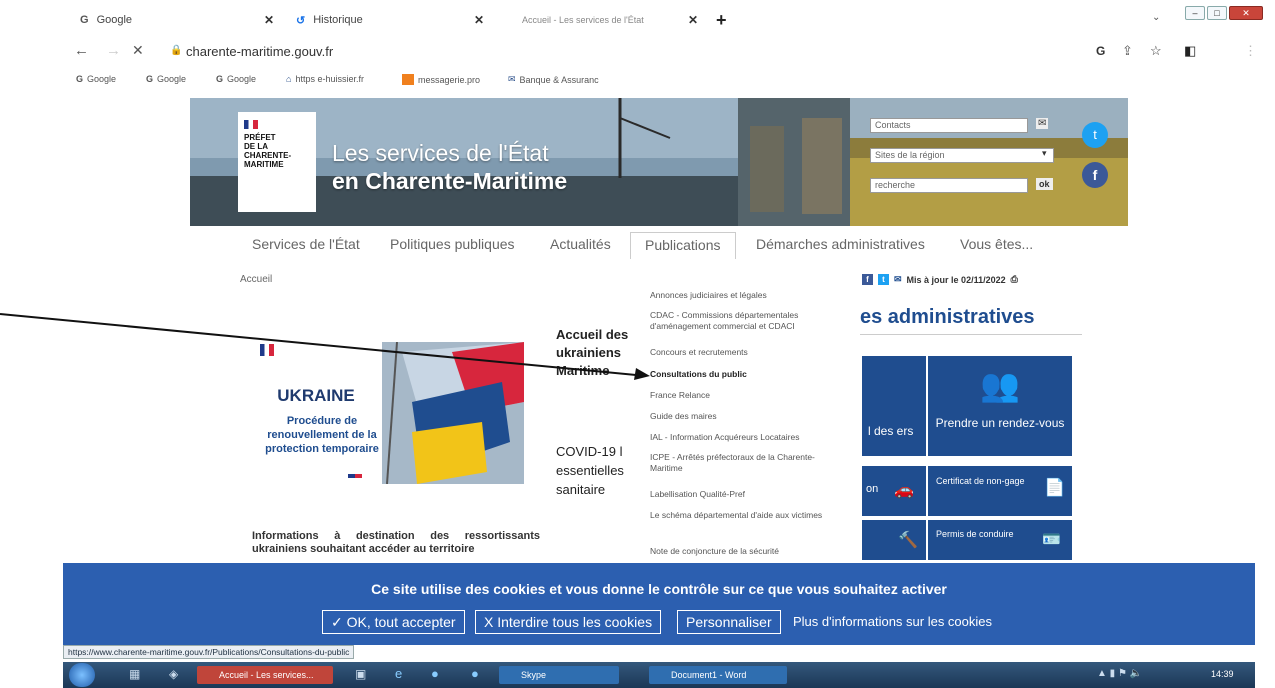 This screenshot has width=1275, height=688. I want to click on tab-title: Accueil - Les services de l'État, so click(583, 20).